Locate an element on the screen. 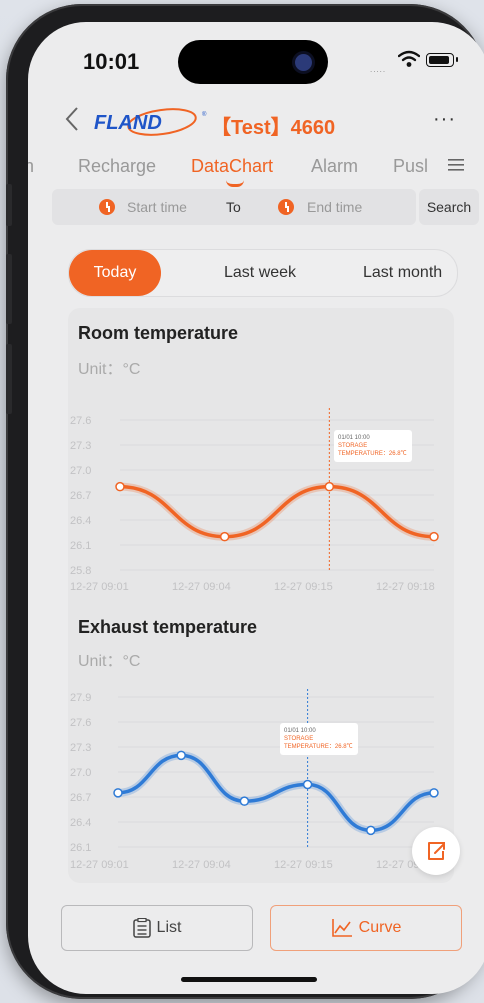 This screenshot has width=484, height=1003. room-temp-unit: Unit：°C is located at coordinates (109, 369).